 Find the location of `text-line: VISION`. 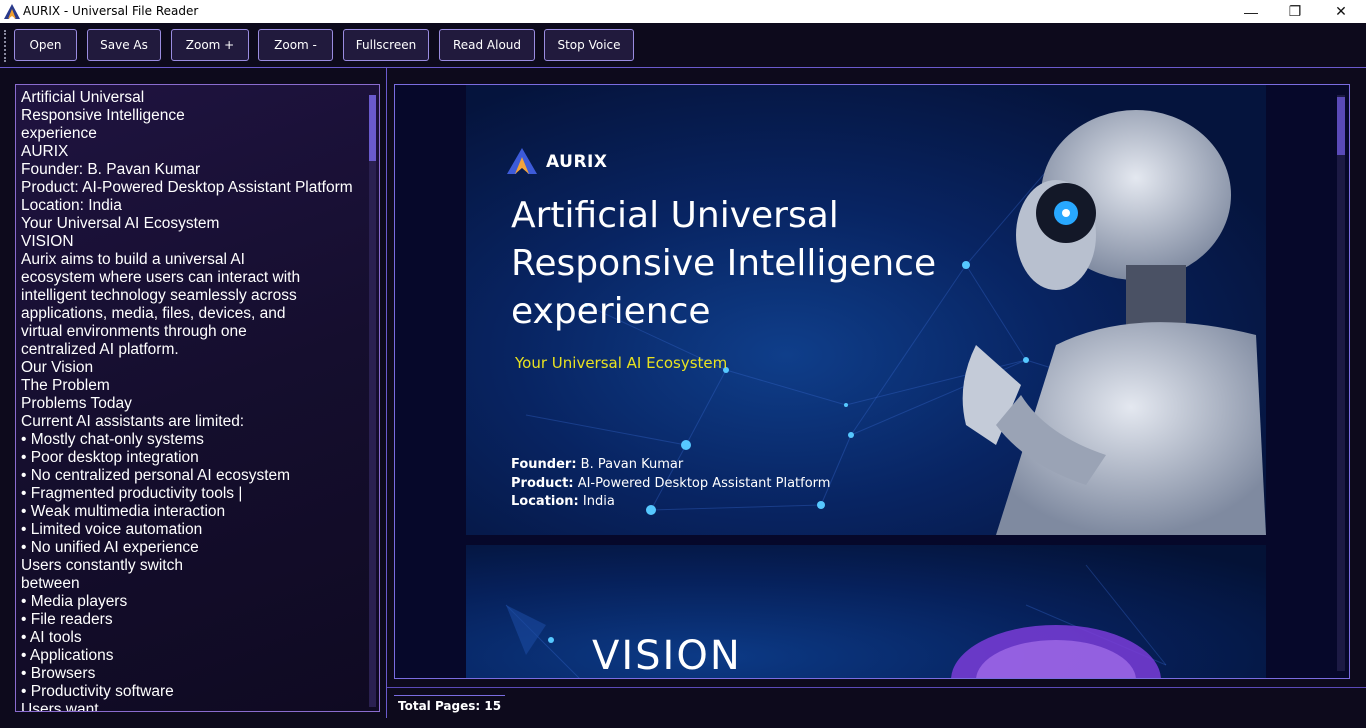

text-line: VISION is located at coordinates (47, 241).